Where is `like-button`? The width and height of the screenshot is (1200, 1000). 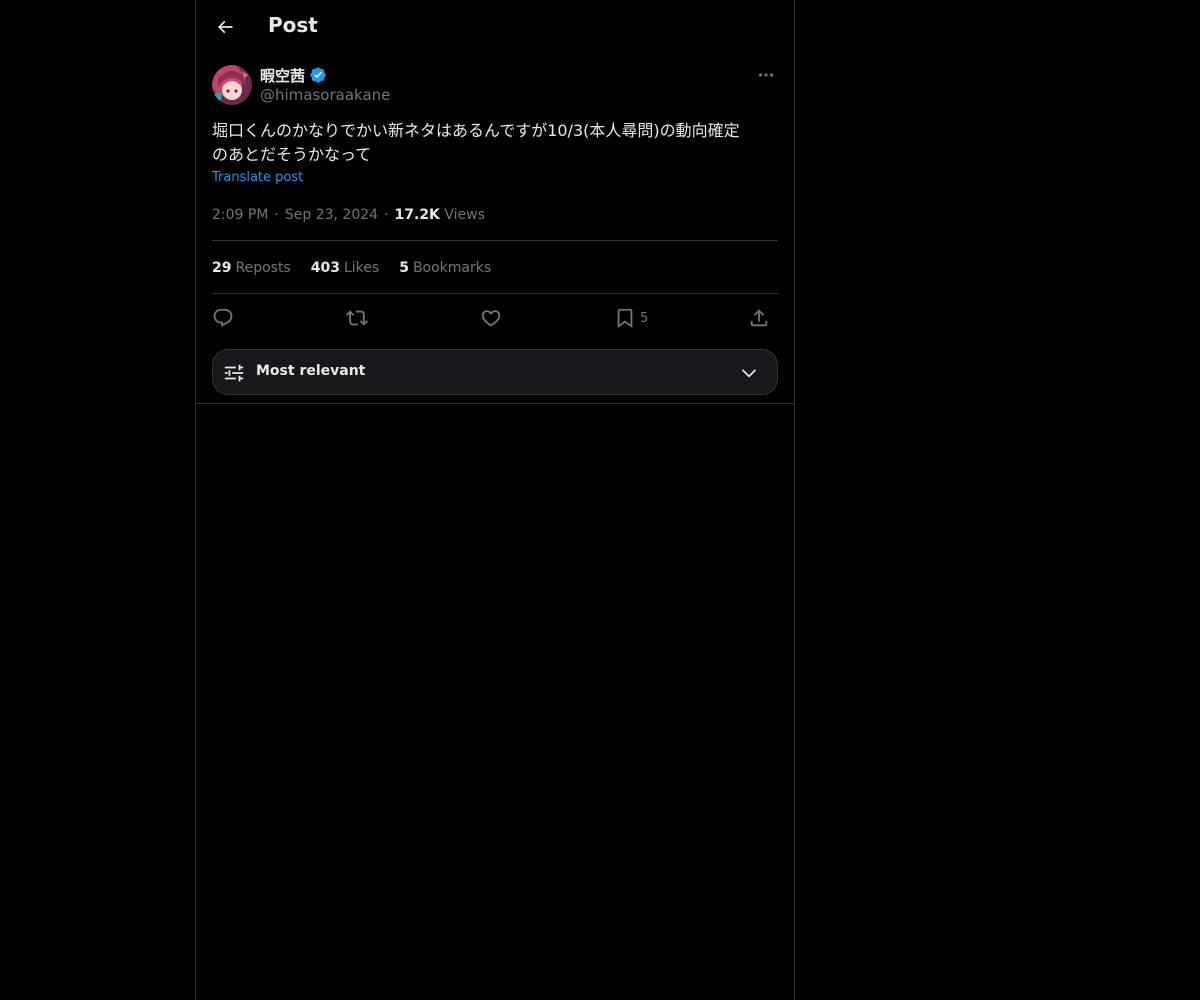 like-button is located at coordinates (491, 318).